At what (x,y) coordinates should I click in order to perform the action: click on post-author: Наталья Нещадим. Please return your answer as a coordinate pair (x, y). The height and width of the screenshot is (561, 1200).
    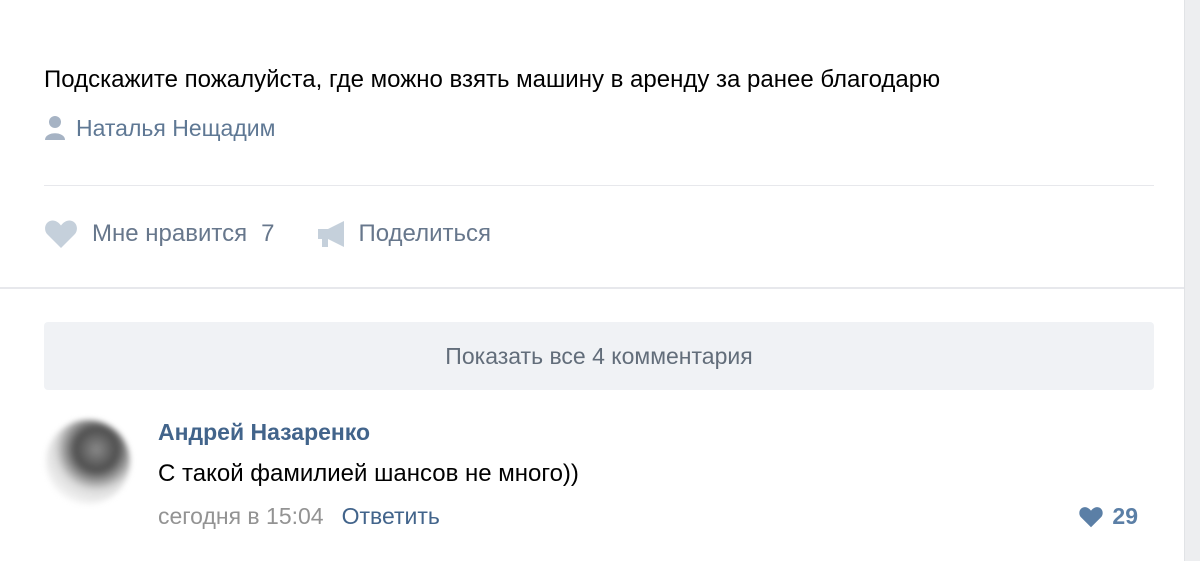
    Looking at the image, I should click on (159, 128).